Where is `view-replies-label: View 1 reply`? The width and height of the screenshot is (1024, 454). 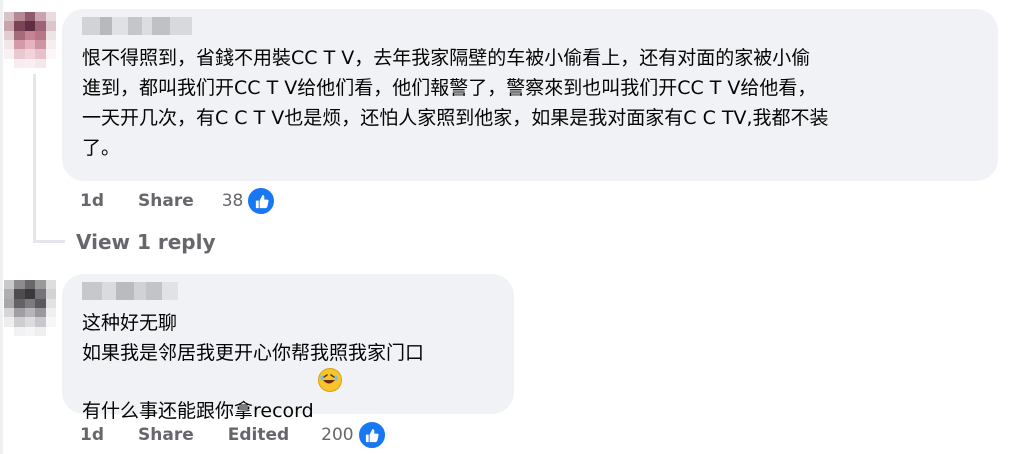
view-replies-label: View 1 reply is located at coordinates (146, 242).